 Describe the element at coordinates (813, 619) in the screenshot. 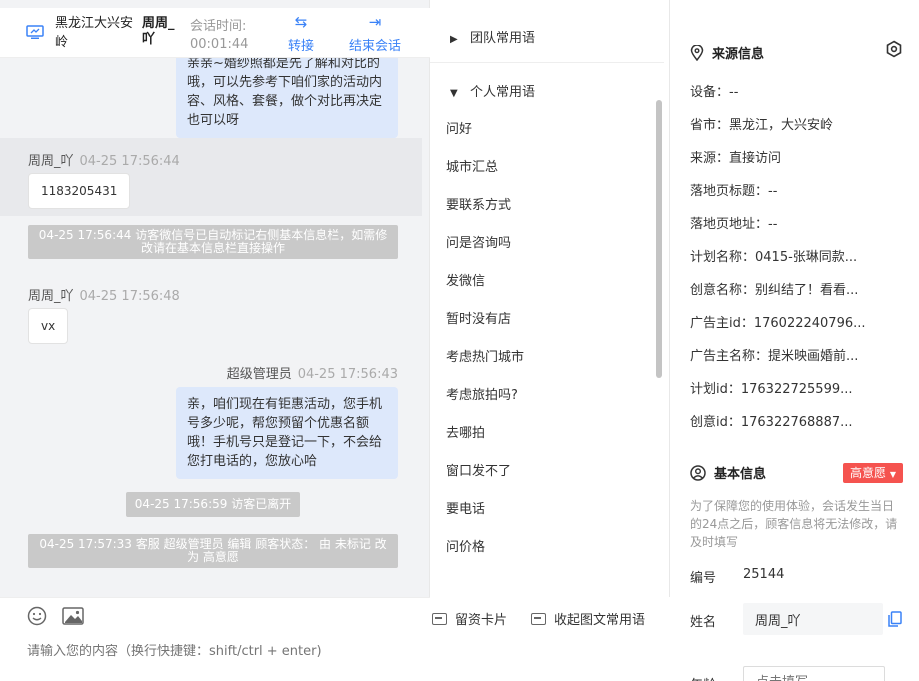

I see `customer-name-field: 周周_吖` at that location.